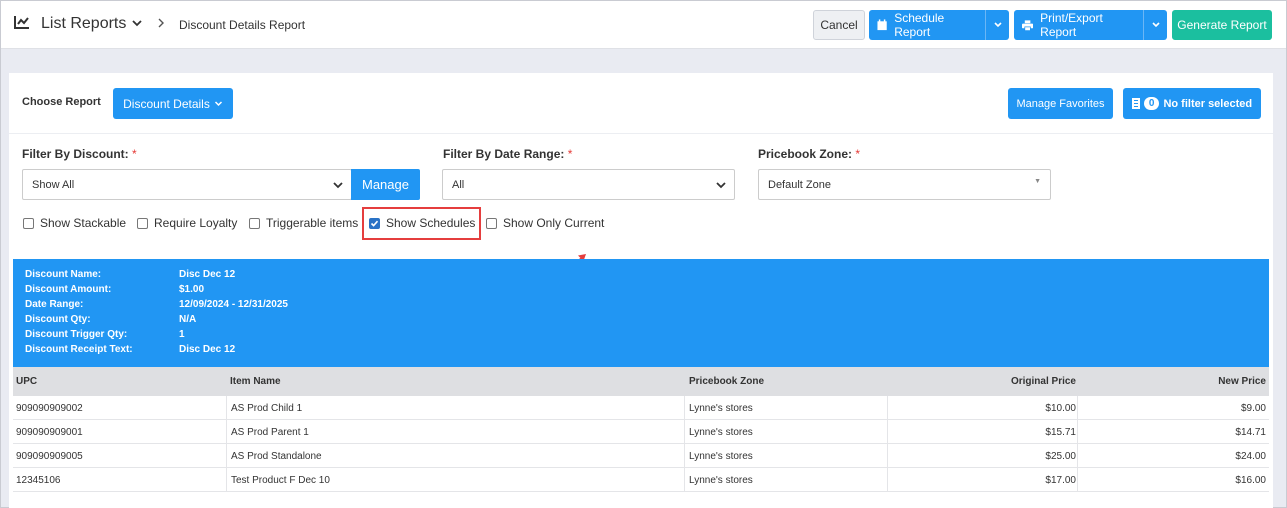  What do you see at coordinates (161, 23) in the screenshot?
I see `chevron-right-icon` at bounding box center [161, 23].